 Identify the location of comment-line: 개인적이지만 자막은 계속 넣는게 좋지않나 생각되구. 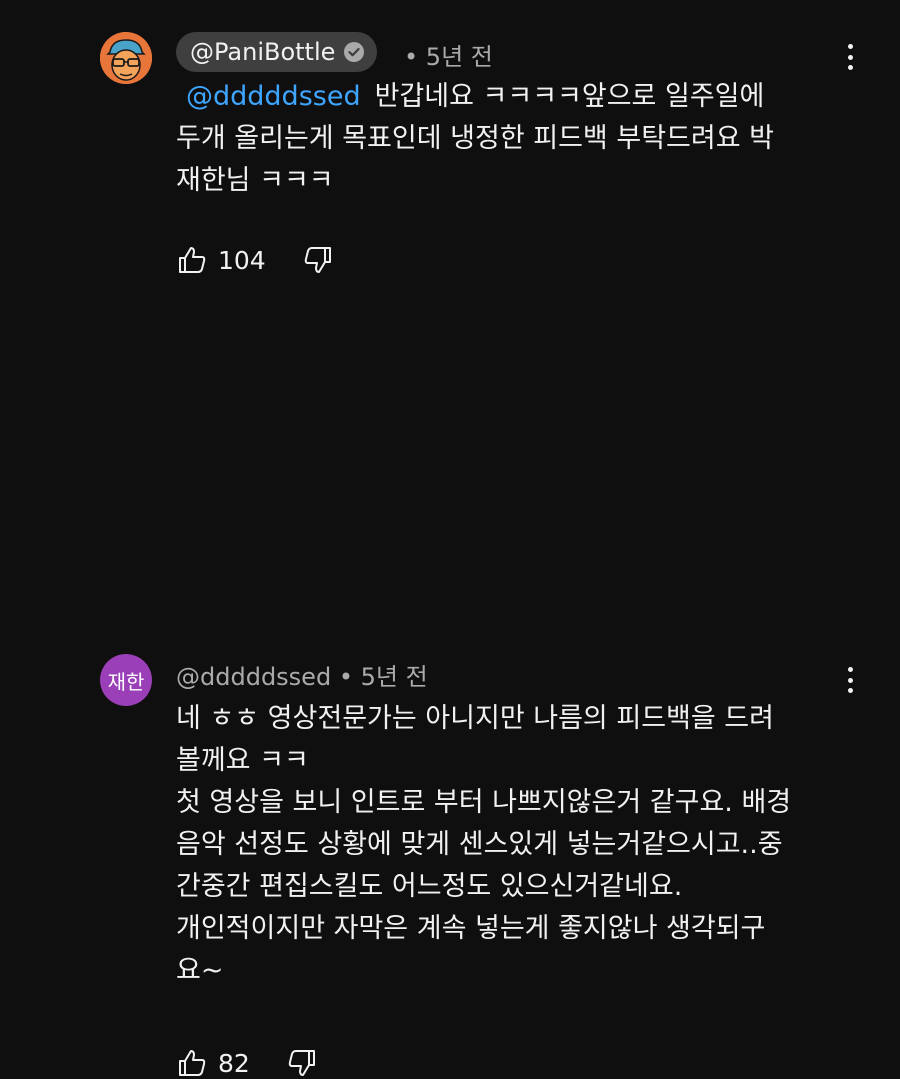
(471, 928).